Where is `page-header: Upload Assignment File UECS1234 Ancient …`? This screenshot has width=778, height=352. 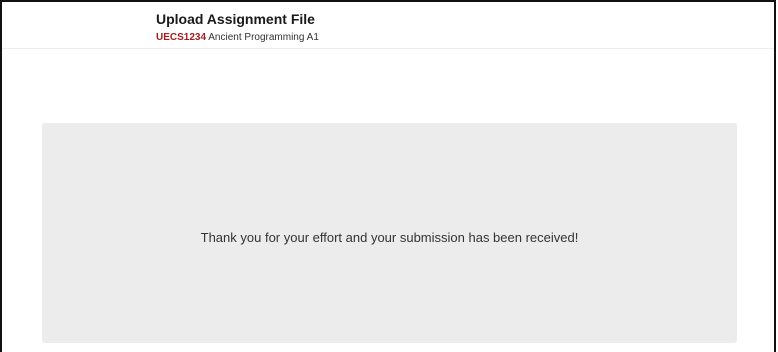
page-header: Upload Assignment File UECS1234 Ancient … is located at coordinates (388, 25).